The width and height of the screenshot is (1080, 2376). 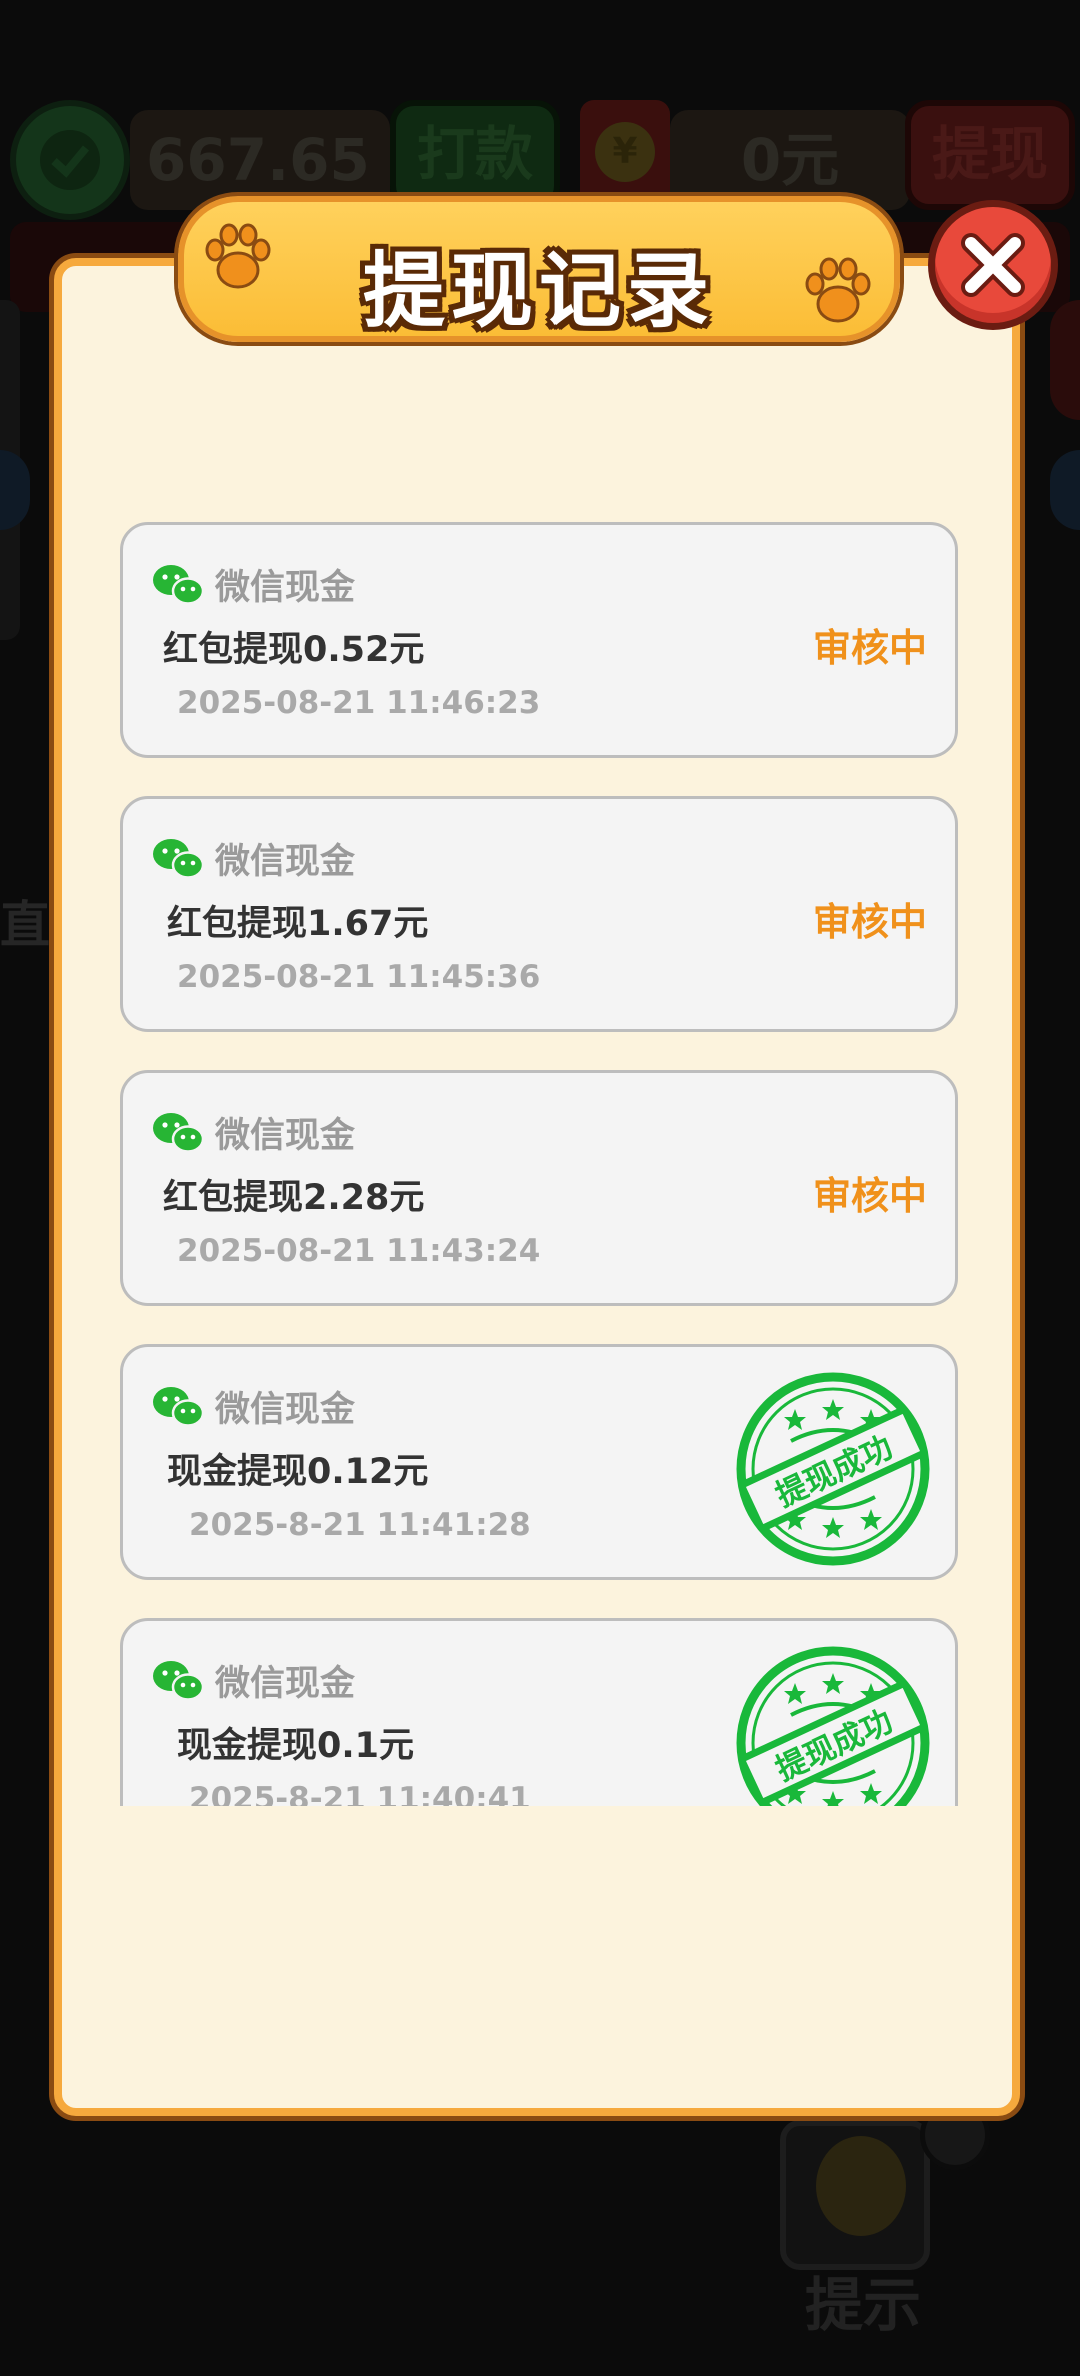 I want to click on red-balance-display: 0元, so click(x=790, y=160).